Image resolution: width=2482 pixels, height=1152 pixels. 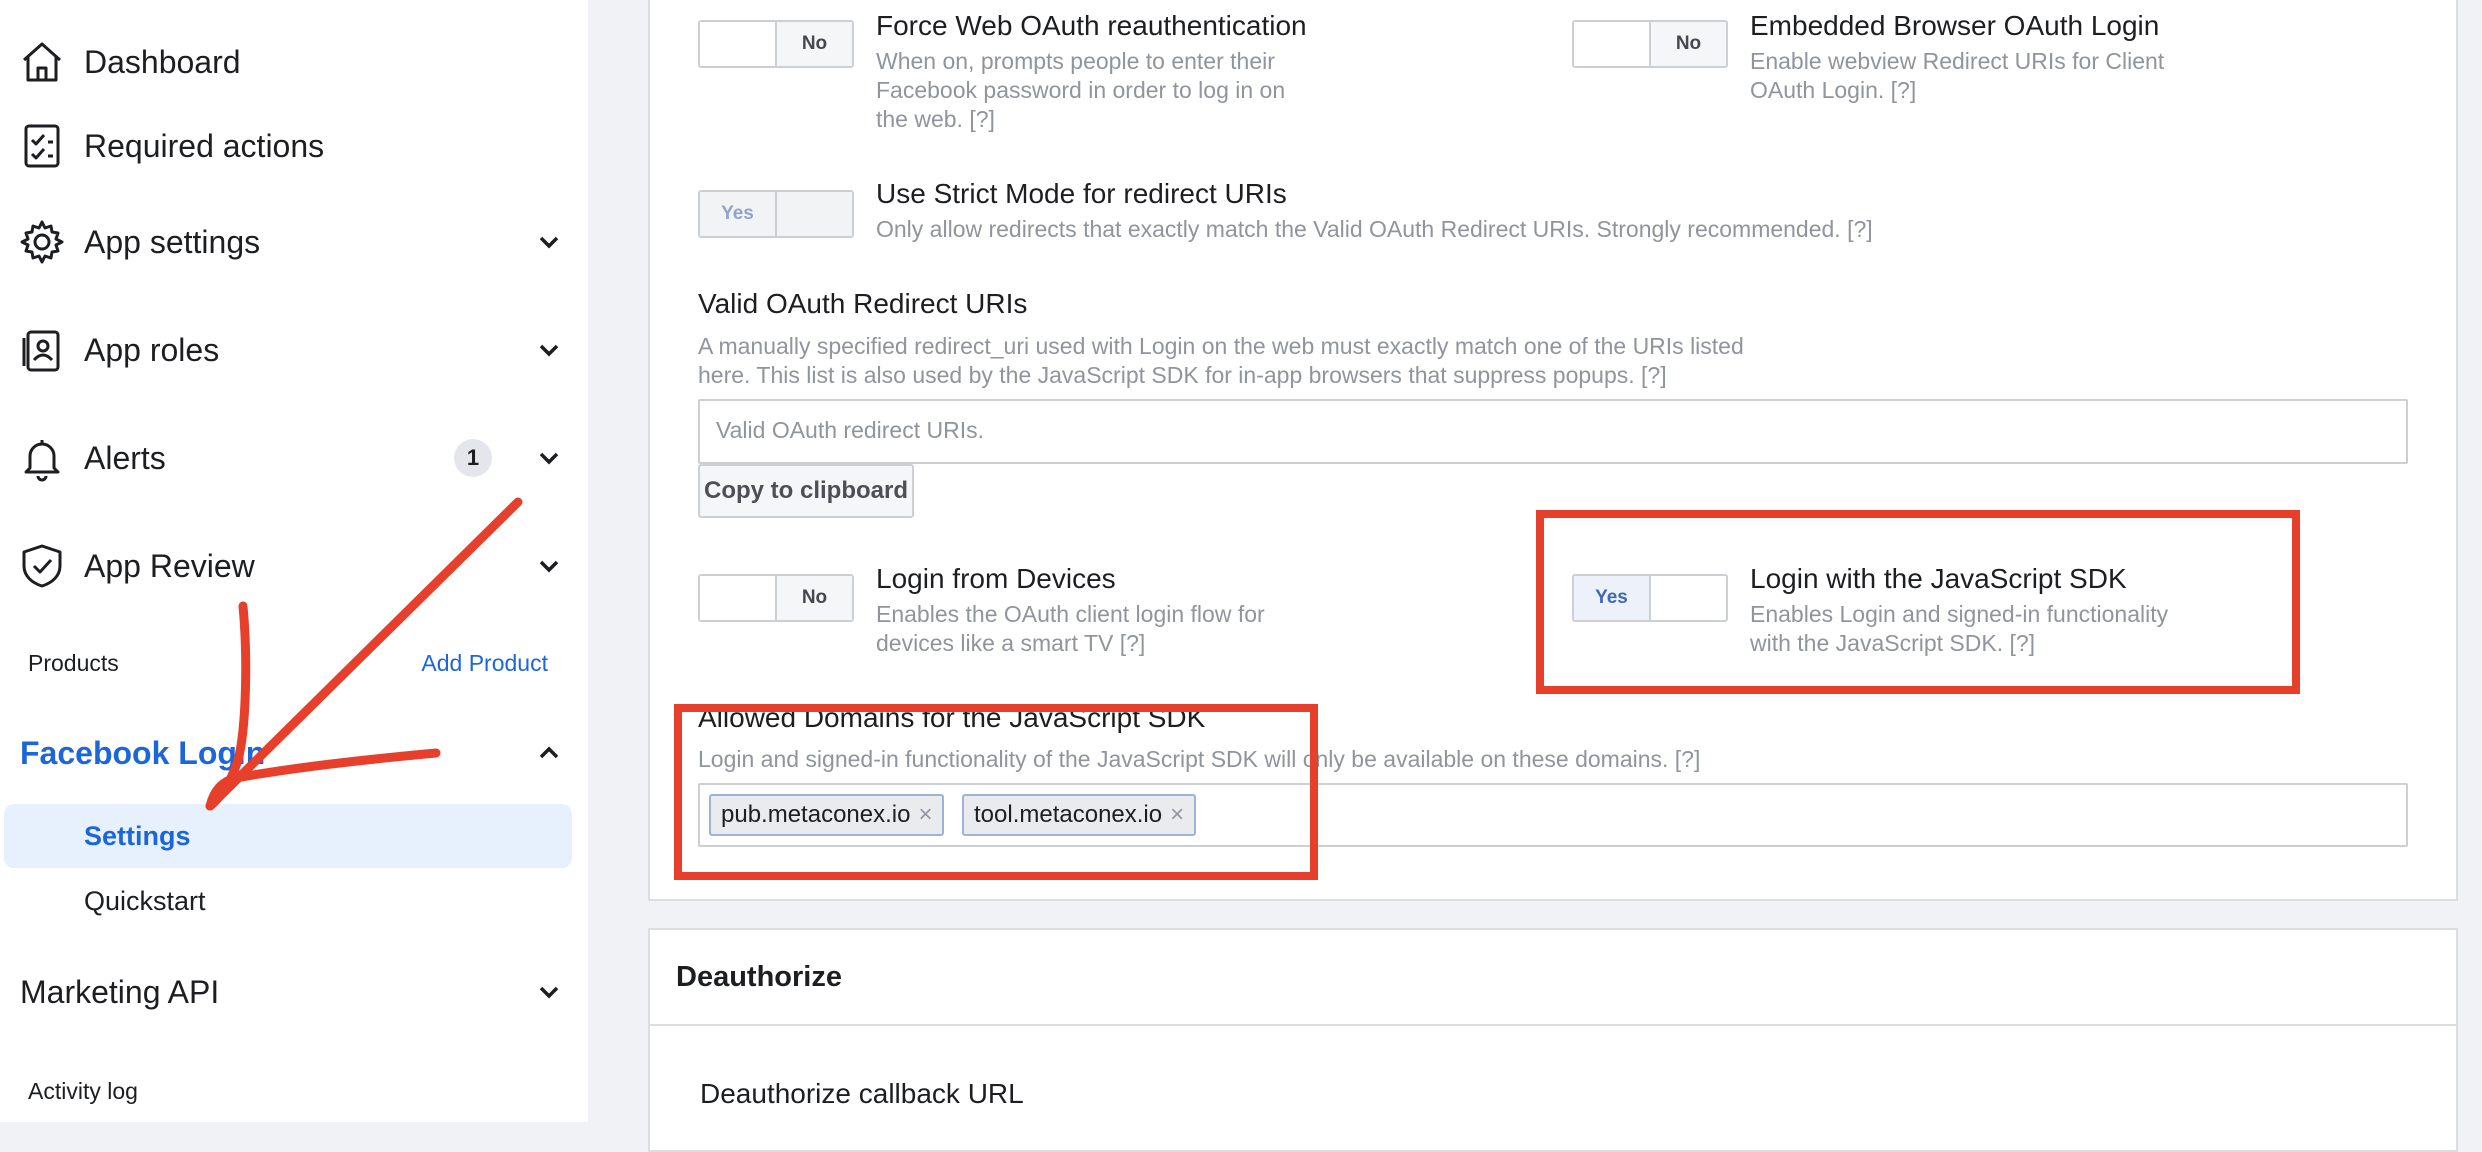 What do you see at coordinates (996, 578) in the screenshot?
I see `login-devices-title: Login from Devices` at bounding box center [996, 578].